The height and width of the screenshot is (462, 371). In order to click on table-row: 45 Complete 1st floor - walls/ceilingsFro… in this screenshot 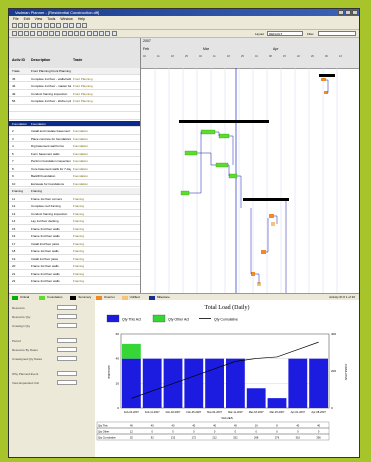, I will do `click(74, 79)`.